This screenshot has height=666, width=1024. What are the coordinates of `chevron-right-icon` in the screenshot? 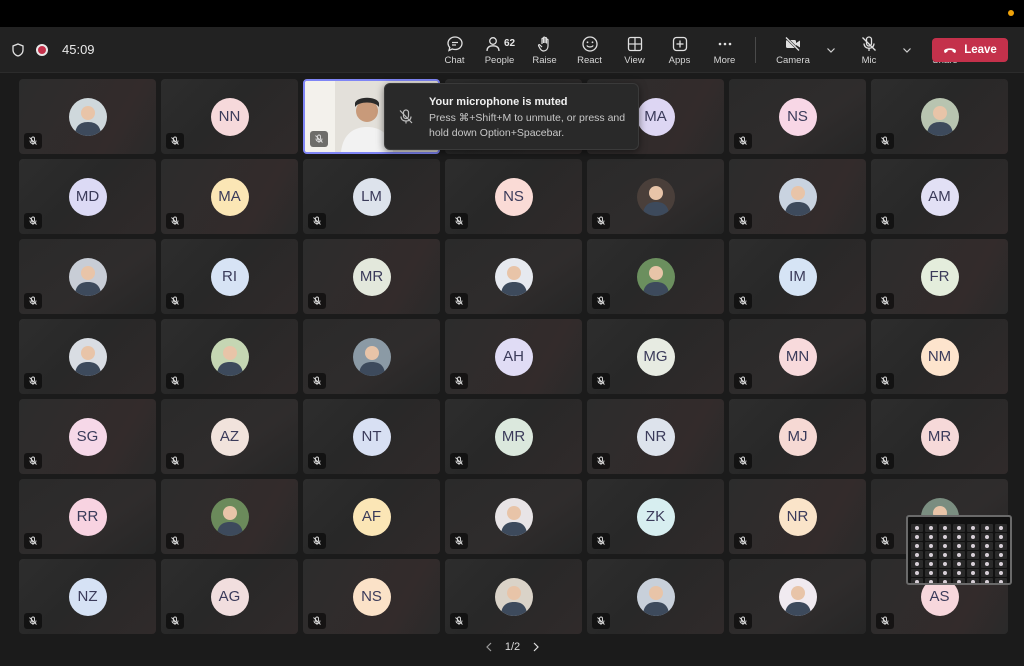 It's located at (536, 647).